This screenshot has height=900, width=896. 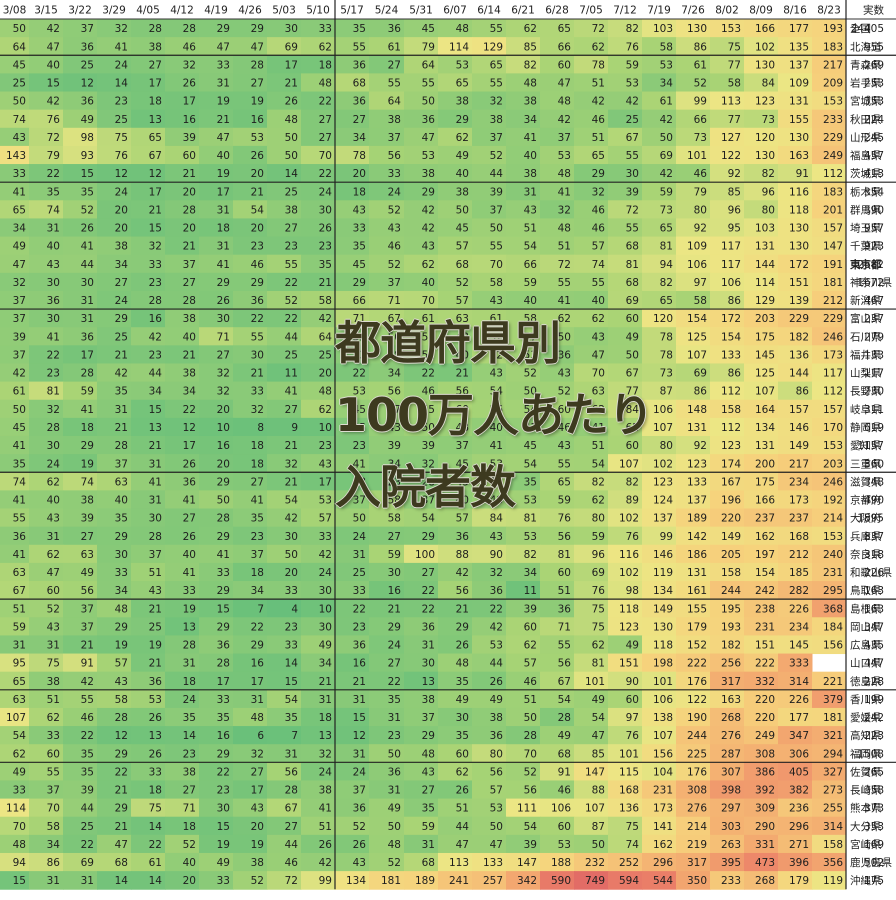 What do you see at coordinates (866, 645) in the screenshot?
I see `row-name: 広島県` at bounding box center [866, 645].